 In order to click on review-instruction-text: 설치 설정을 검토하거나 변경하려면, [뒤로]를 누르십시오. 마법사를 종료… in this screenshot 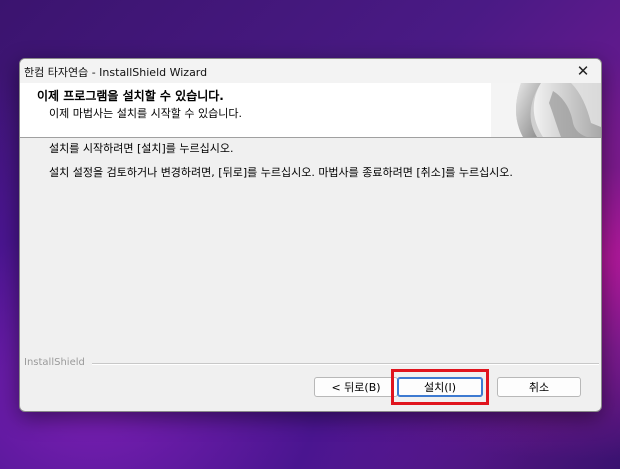, I will do `click(281, 172)`.